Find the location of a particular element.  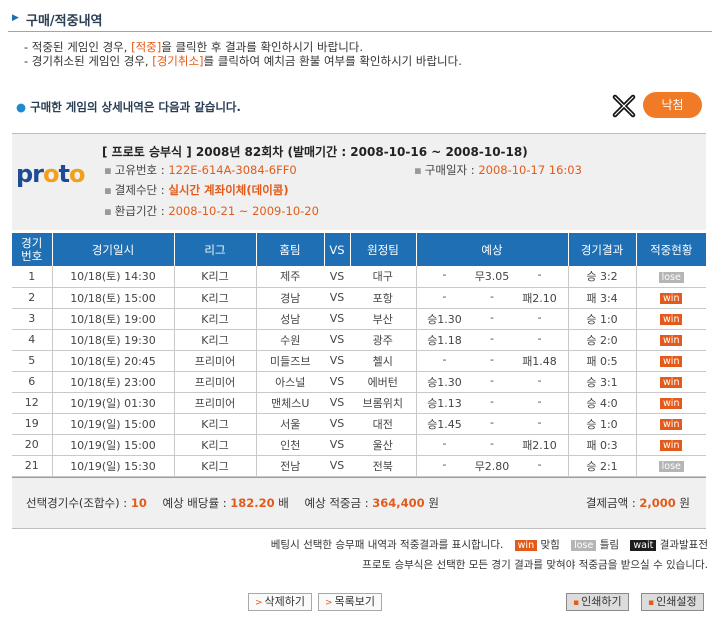

prediction-p3: - is located at coordinates (539, 422).